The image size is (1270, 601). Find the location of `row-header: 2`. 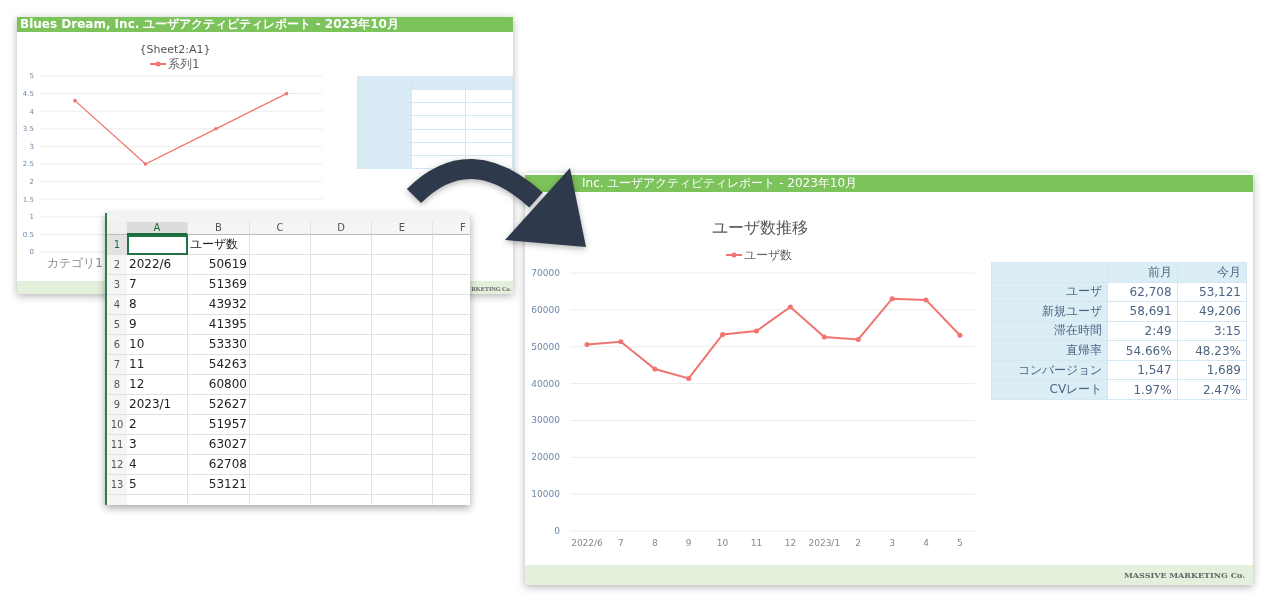

row-header: 2 is located at coordinates (117, 265).